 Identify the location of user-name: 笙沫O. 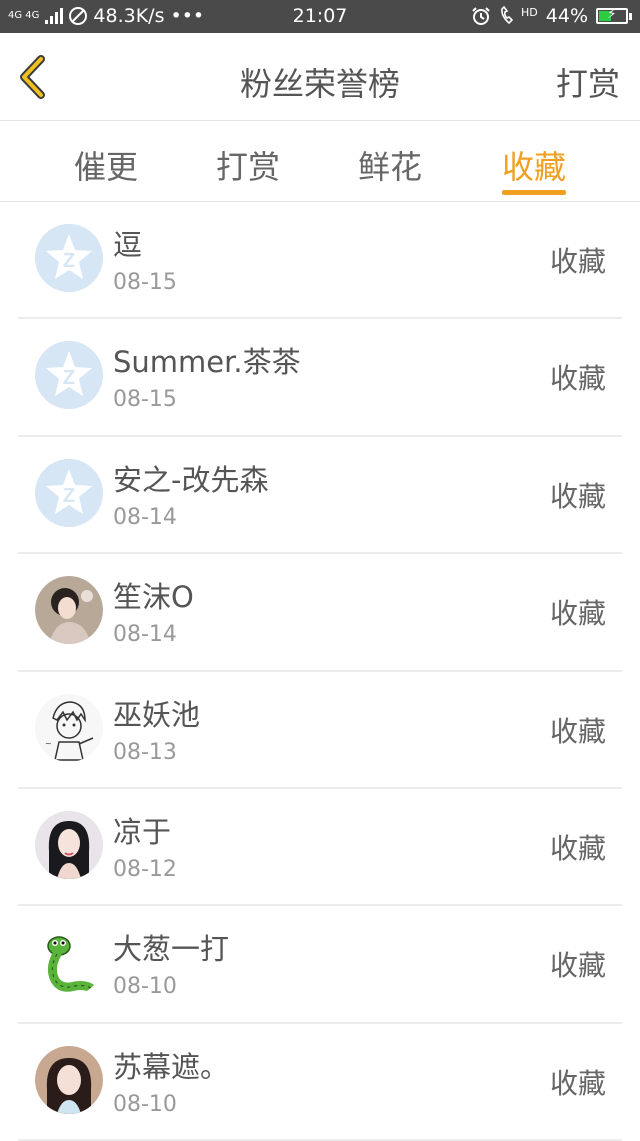
(153, 597).